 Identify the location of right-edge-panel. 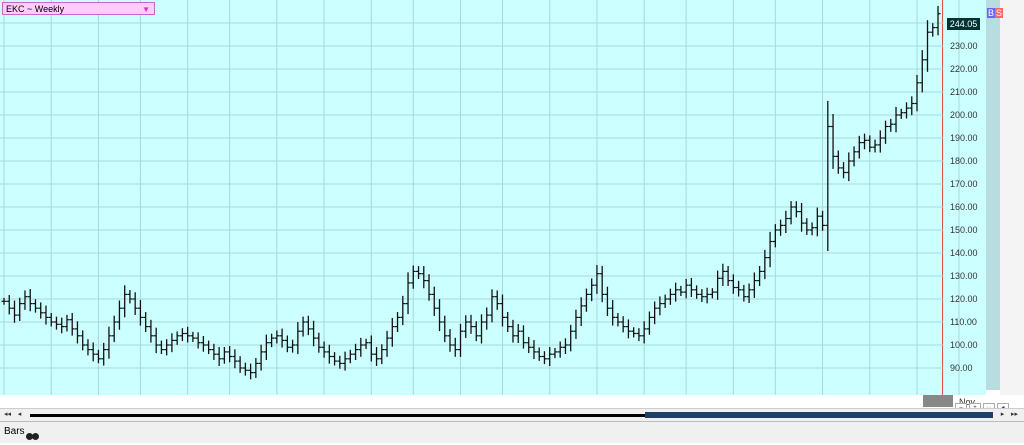
(1012, 197).